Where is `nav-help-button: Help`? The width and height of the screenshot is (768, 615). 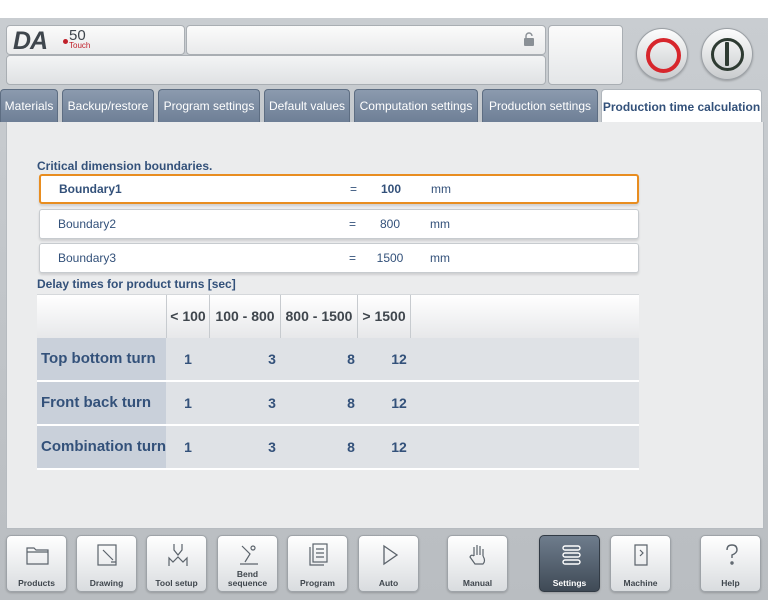
nav-help-button: Help is located at coordinates (730, 563).